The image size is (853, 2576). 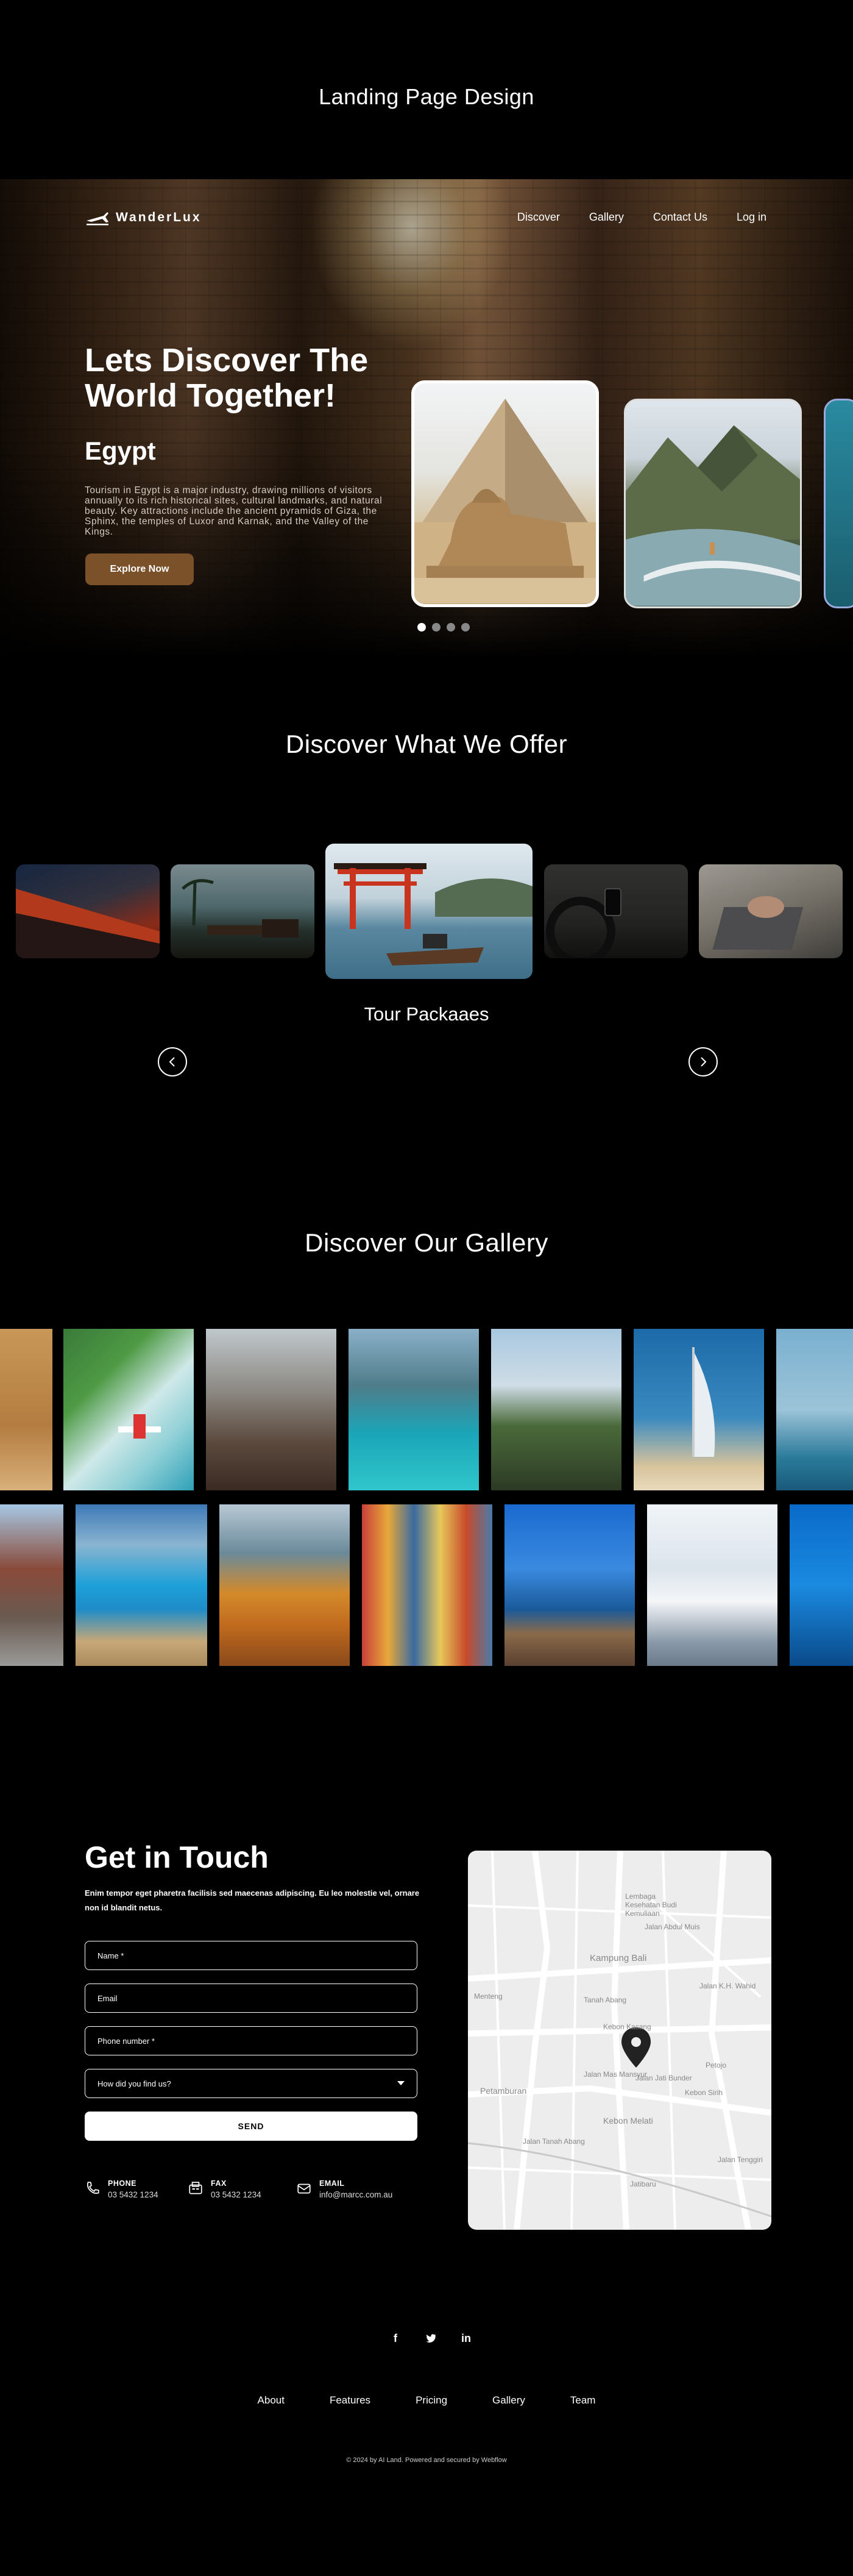 What do you see at coordinates (350, 2400) in the screenshot?
I see `footer-link-features: Features` at bounding box center [350, 2400].